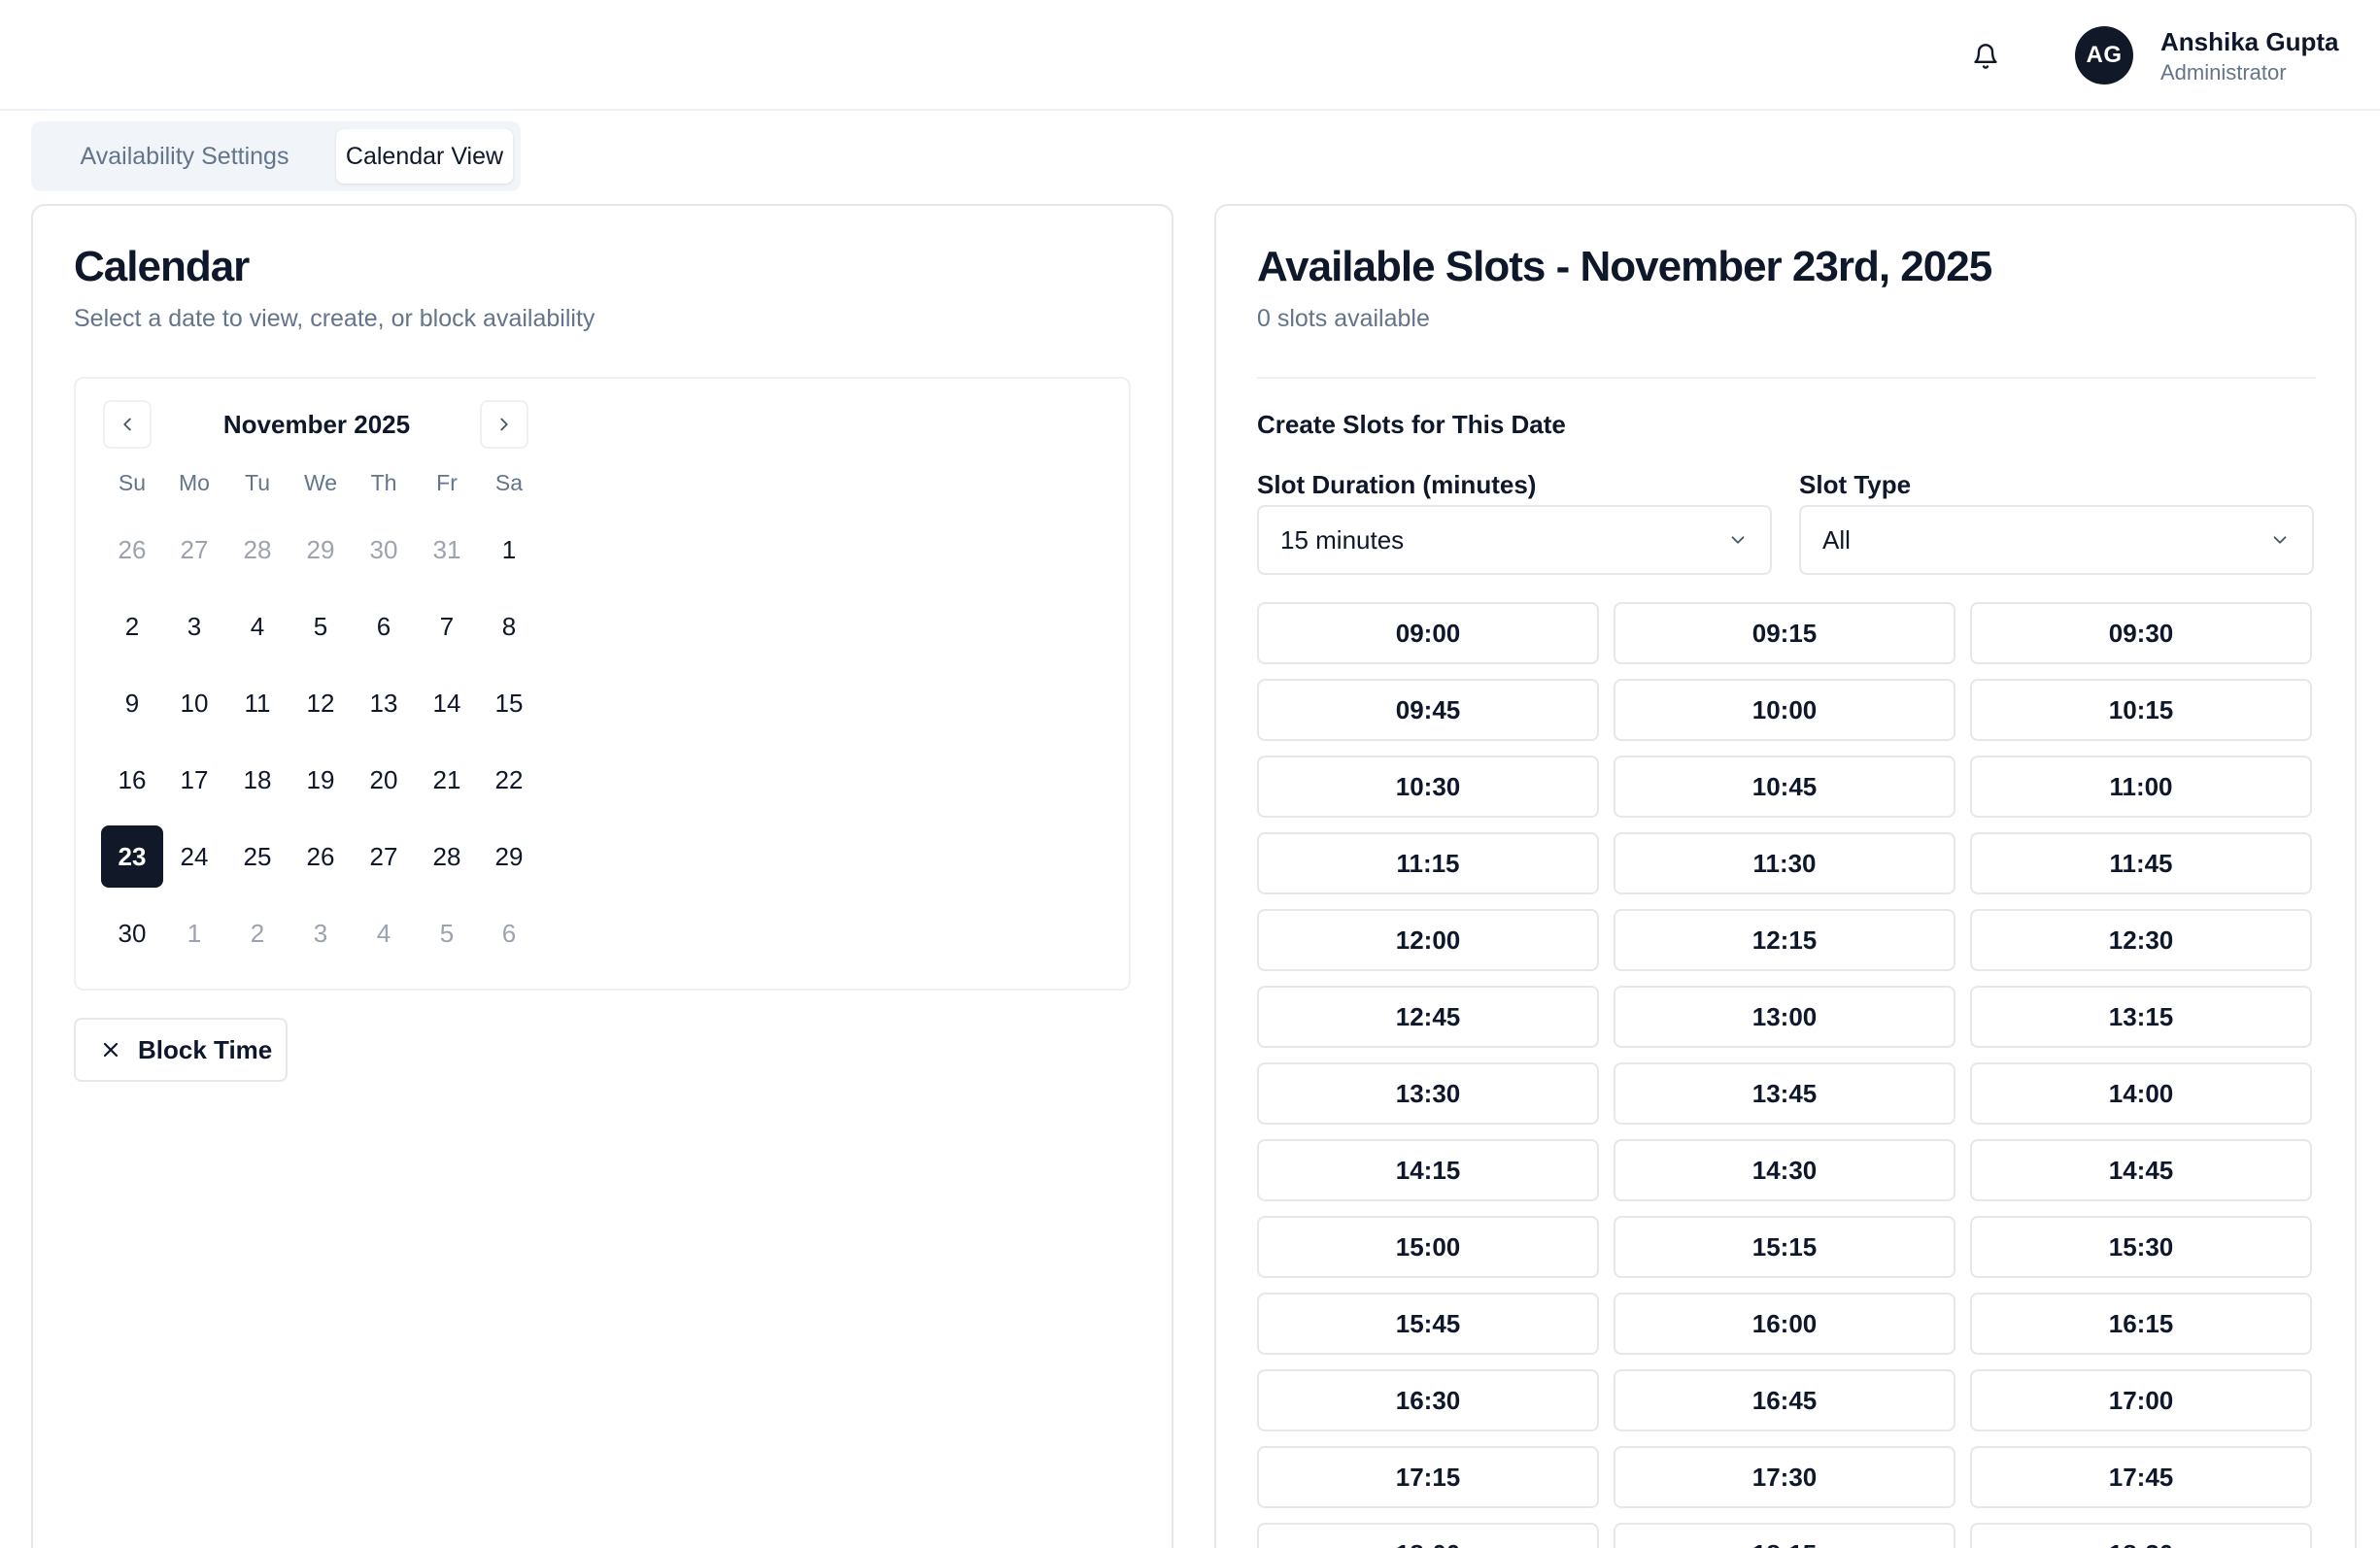  What do you see at coordinates (257, 482) in the screenshot?
I see `weekday-label: Tu` at bounding box center [257, 482].